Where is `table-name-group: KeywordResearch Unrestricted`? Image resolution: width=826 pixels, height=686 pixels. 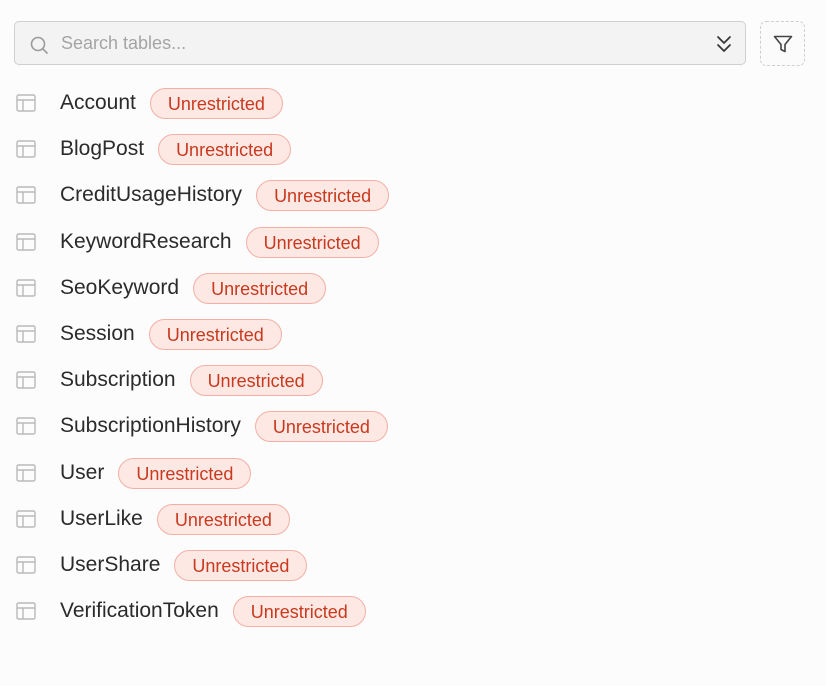 table-name-group: KeywordResearch Unrestricted is located at coordinates (219, 242).